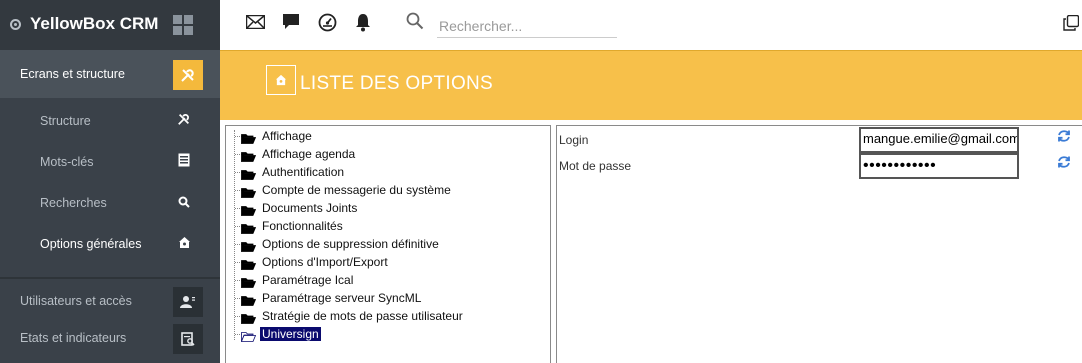  I want to click on sidebar-item-structure: Structure, so click(110, 121).